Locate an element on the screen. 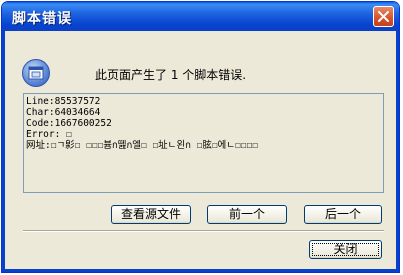 This screenshot has height=275, width=403. window-frame-bottom is located at coordinates (200, 270).